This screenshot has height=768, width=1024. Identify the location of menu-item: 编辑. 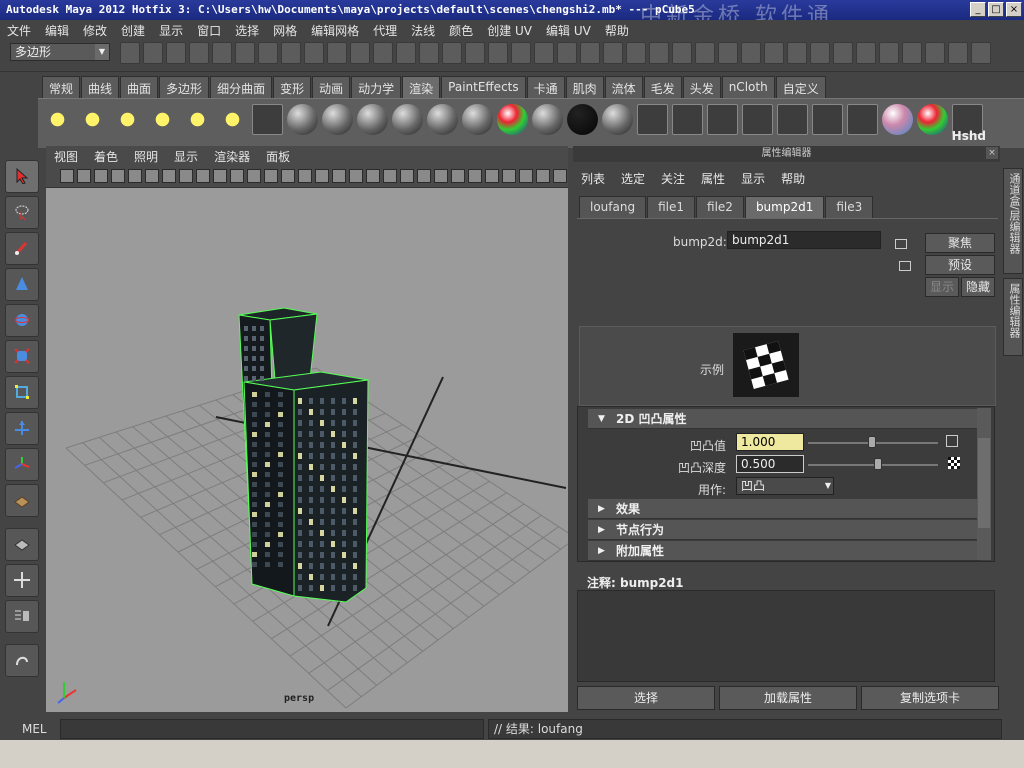
(57, 30).